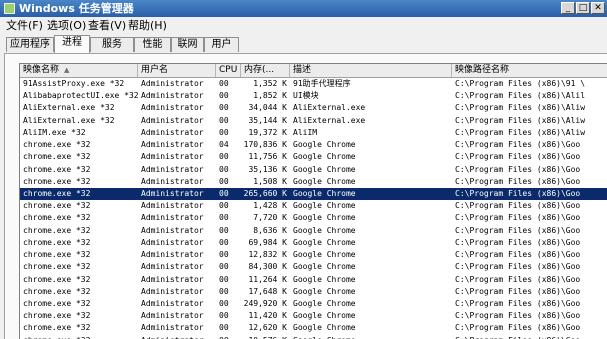 The image size is (607, 339). I want to click on column-header-cpu: CPU, so click(228, 70).